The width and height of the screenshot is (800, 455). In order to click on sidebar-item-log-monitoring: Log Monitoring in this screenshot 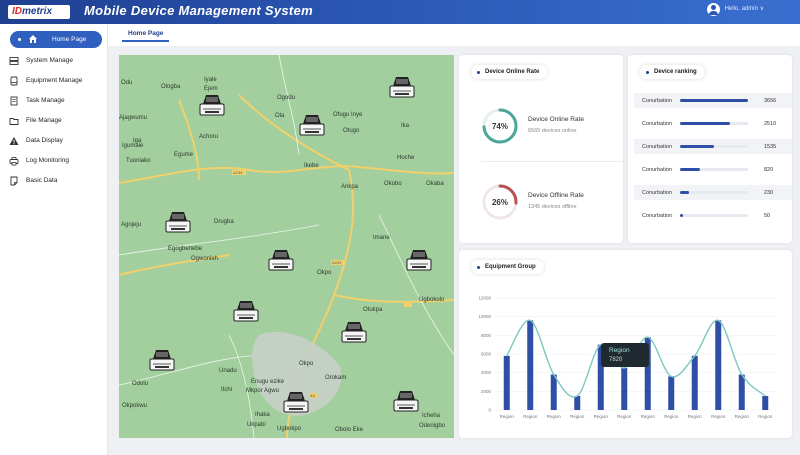, I will do `click(54, 161)`.